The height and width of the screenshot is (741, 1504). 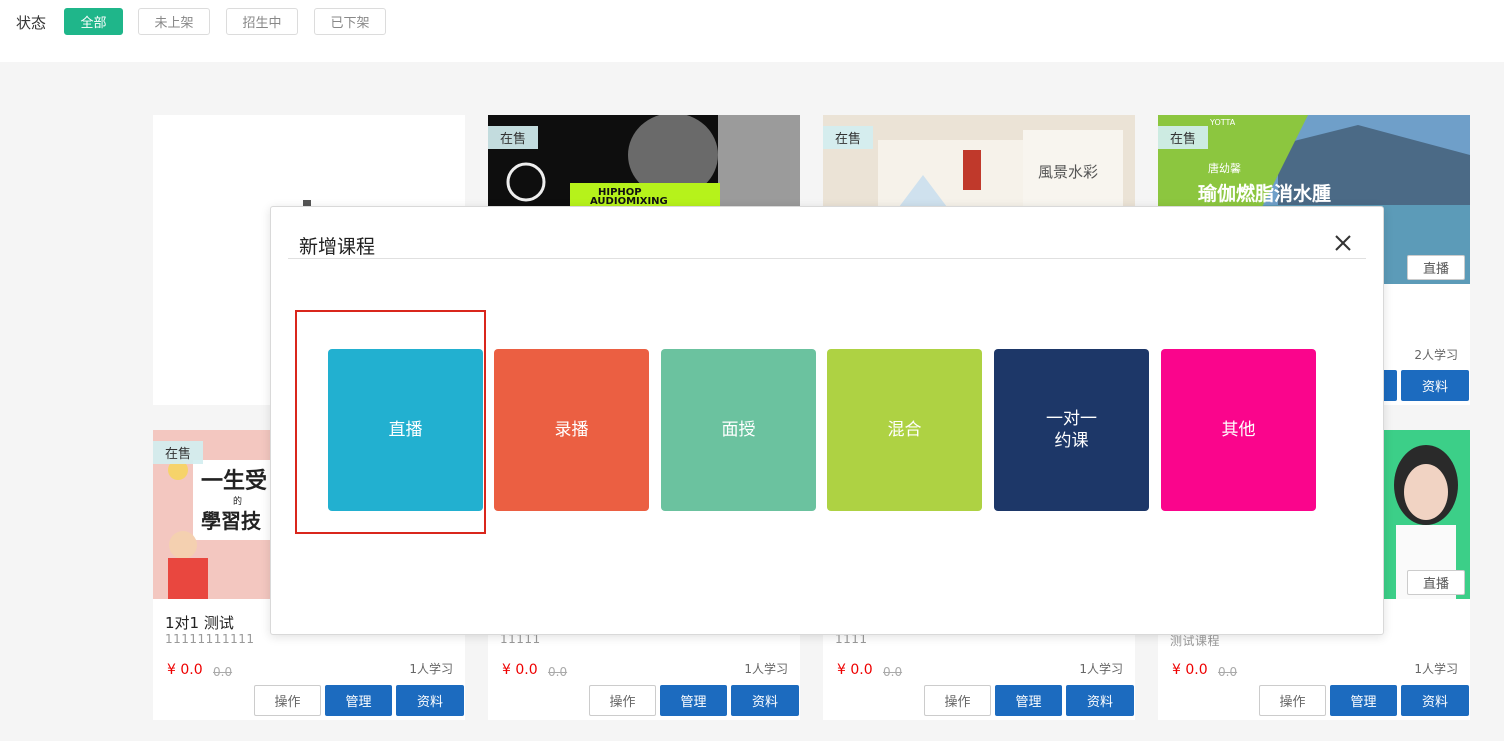 What do you see at coordinates (93, 21) in the screenshot?
I see `filter-chip-all: 全部` at bounding box center [93, 21].